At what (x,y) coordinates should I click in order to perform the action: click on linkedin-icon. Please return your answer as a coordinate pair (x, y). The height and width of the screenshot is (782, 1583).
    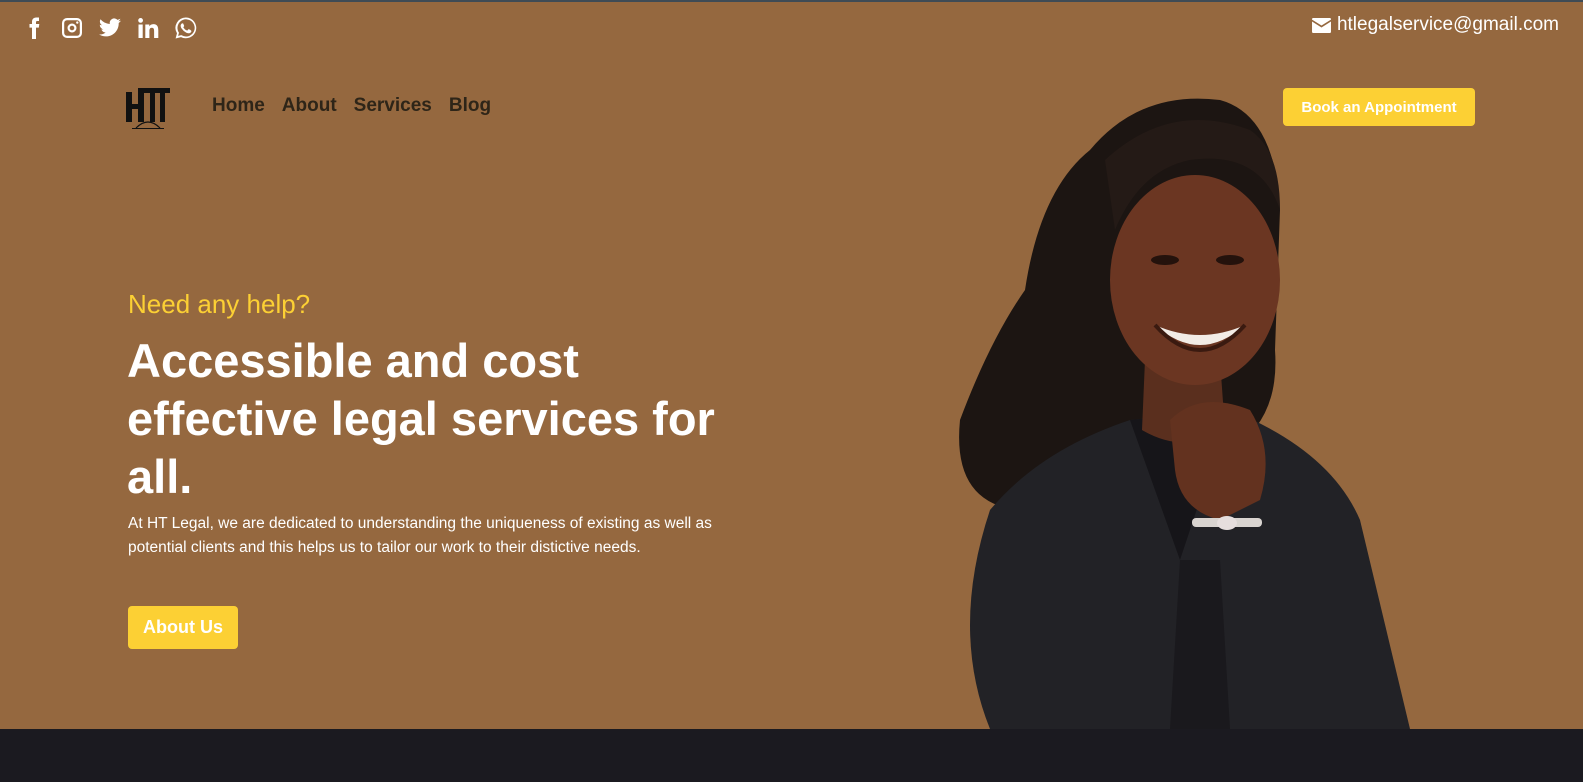
    Looking at the image, I should click on (148, 28).